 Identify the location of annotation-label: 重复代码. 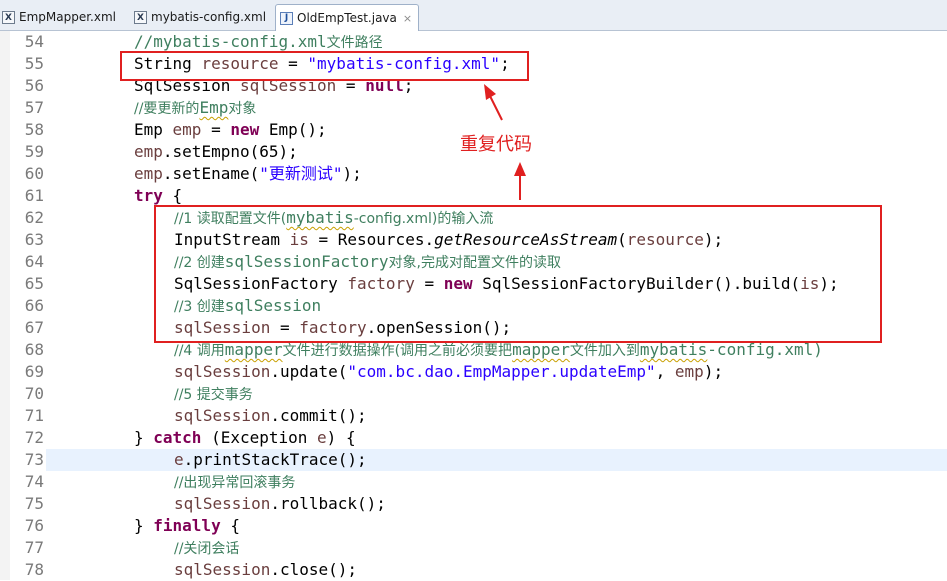
(496, 144).